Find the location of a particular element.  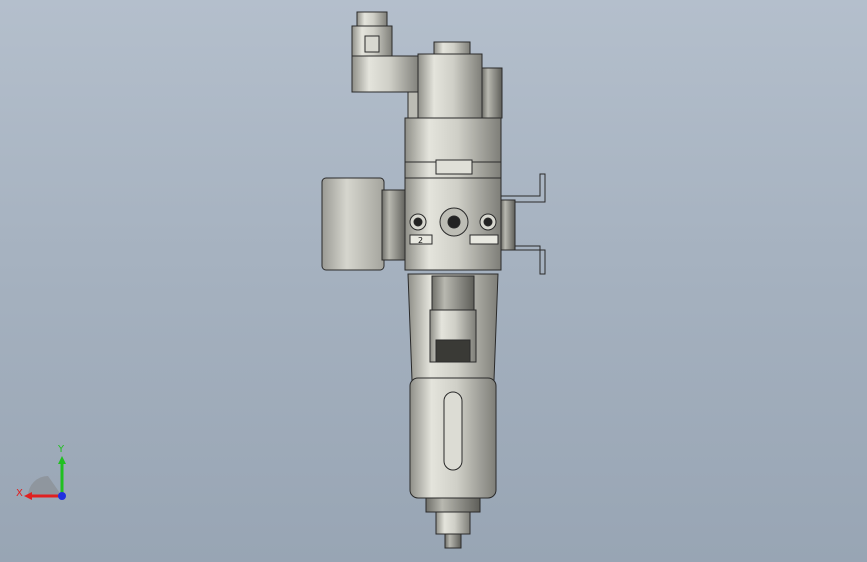

solenoid-connector is located at coordinates (386, 65).